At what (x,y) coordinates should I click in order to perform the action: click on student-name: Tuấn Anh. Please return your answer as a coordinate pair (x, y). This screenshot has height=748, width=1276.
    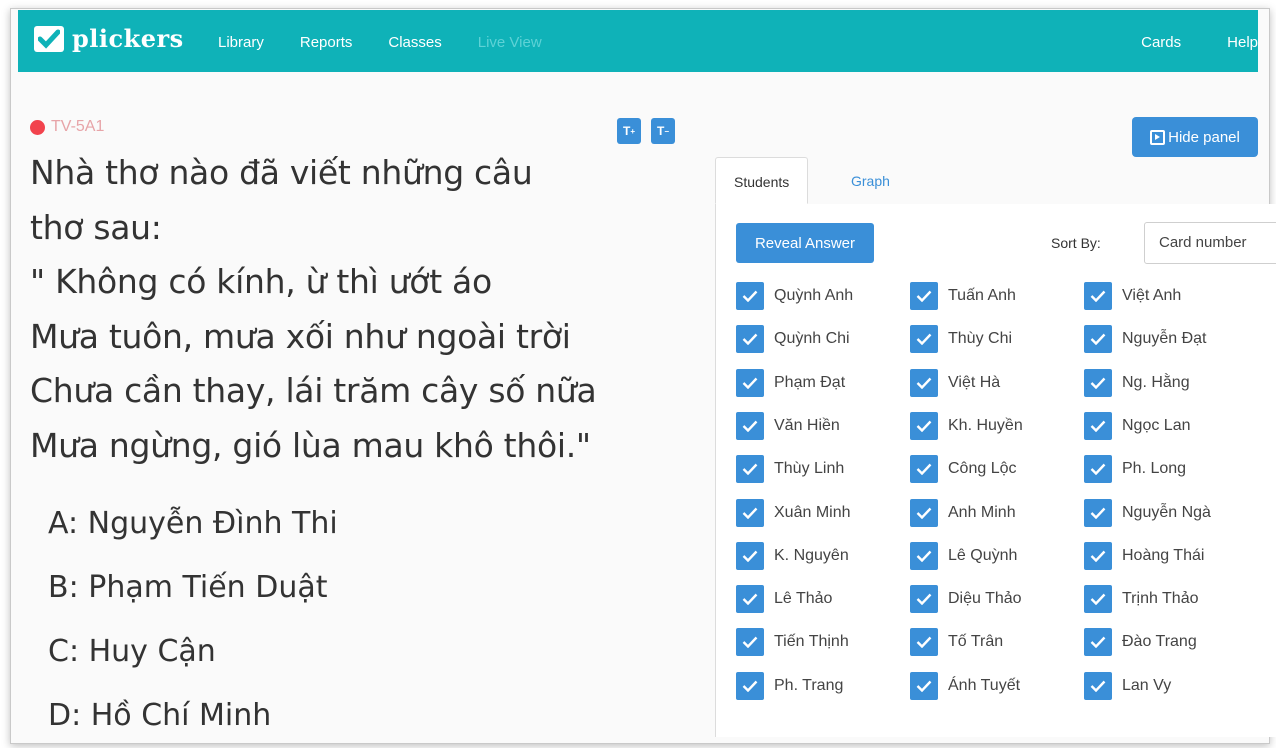
    Looking at the image, I should click on (982, 295).